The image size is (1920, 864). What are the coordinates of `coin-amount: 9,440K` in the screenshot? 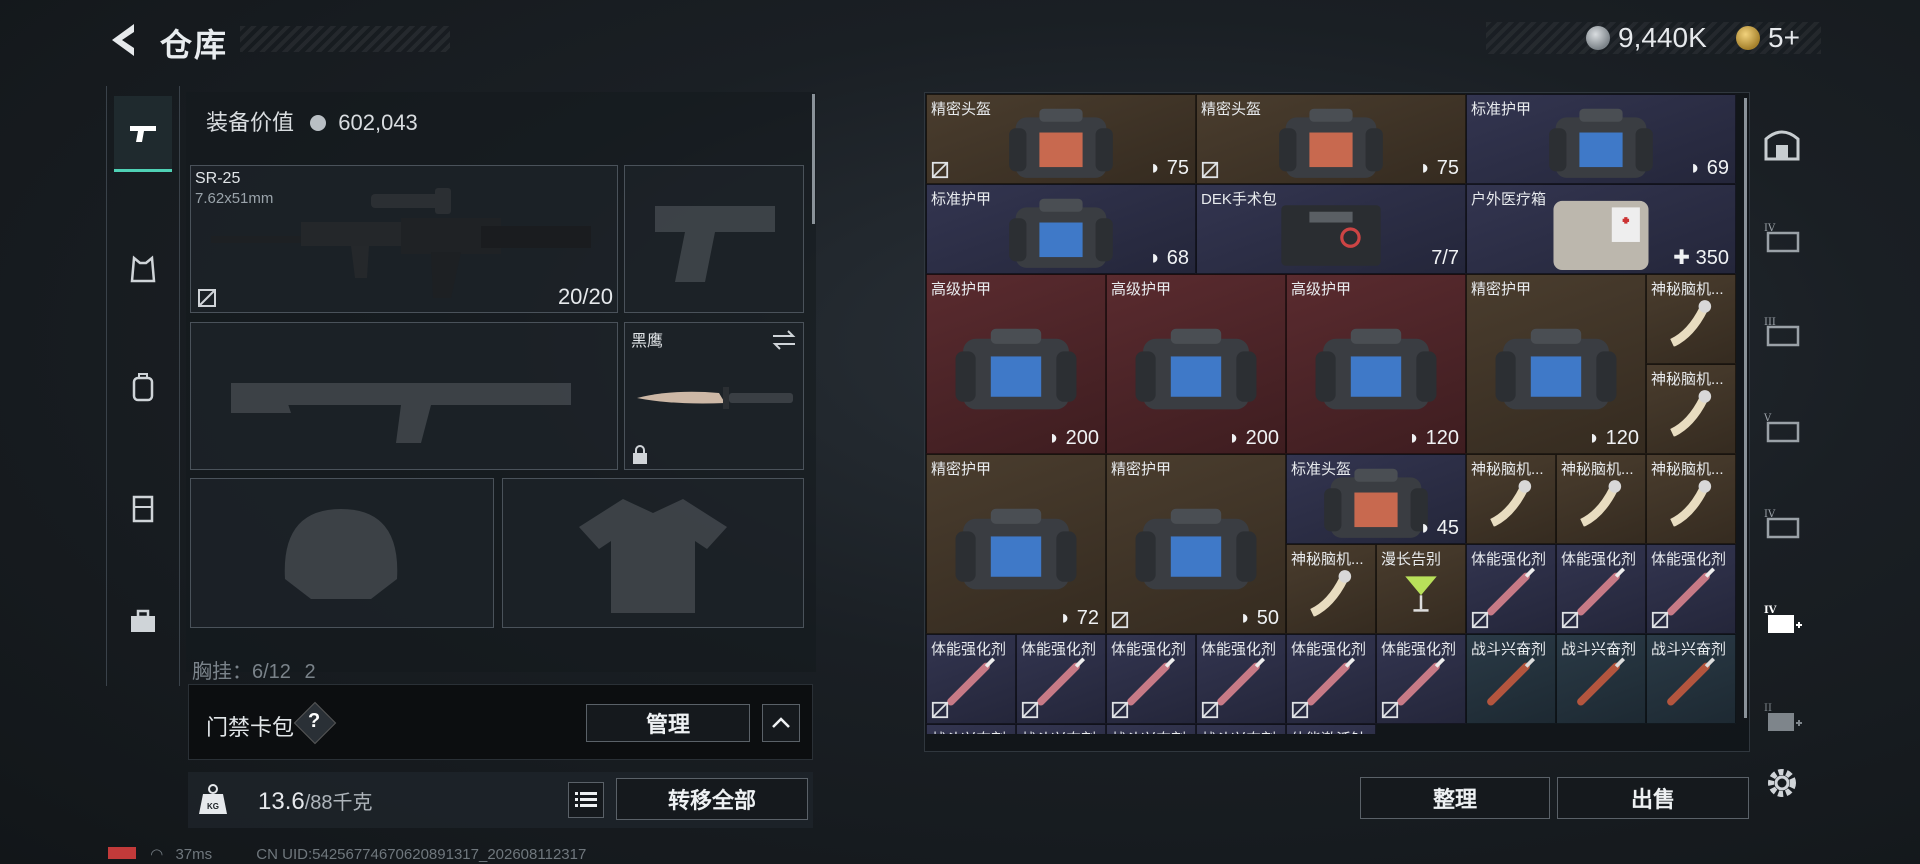 It's located at (1662, 37).